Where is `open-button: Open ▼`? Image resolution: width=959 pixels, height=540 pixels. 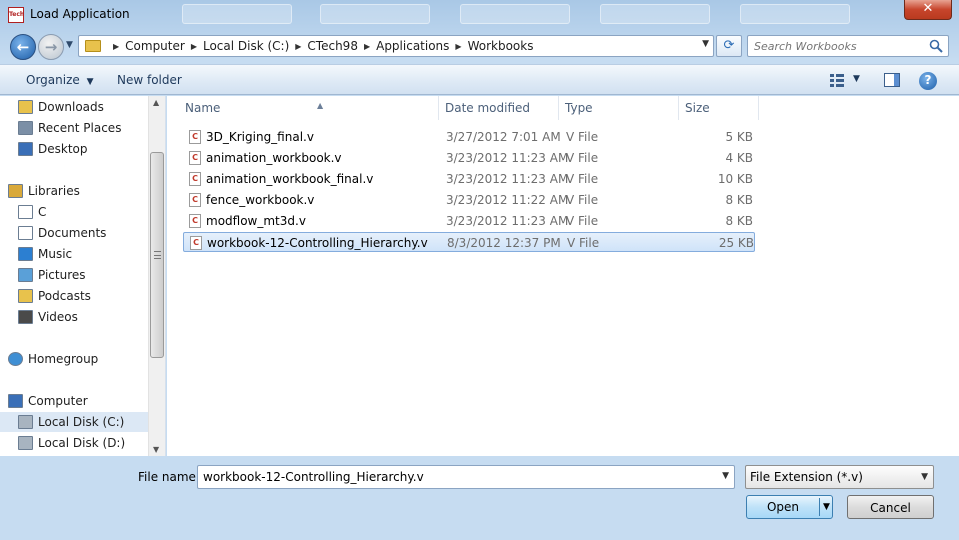 open-button: Open ▼ is located at coordinates (789, 507).